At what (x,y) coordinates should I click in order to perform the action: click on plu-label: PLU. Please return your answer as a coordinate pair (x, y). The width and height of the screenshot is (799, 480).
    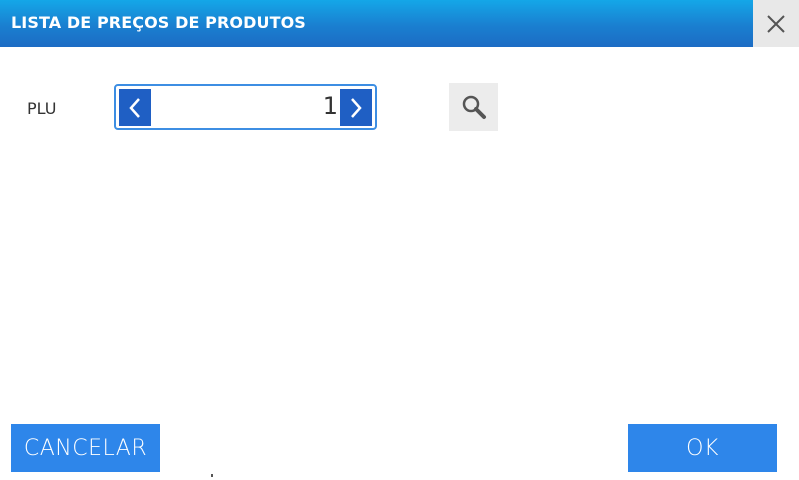
    Looking at the image, I should click on (42, 108).